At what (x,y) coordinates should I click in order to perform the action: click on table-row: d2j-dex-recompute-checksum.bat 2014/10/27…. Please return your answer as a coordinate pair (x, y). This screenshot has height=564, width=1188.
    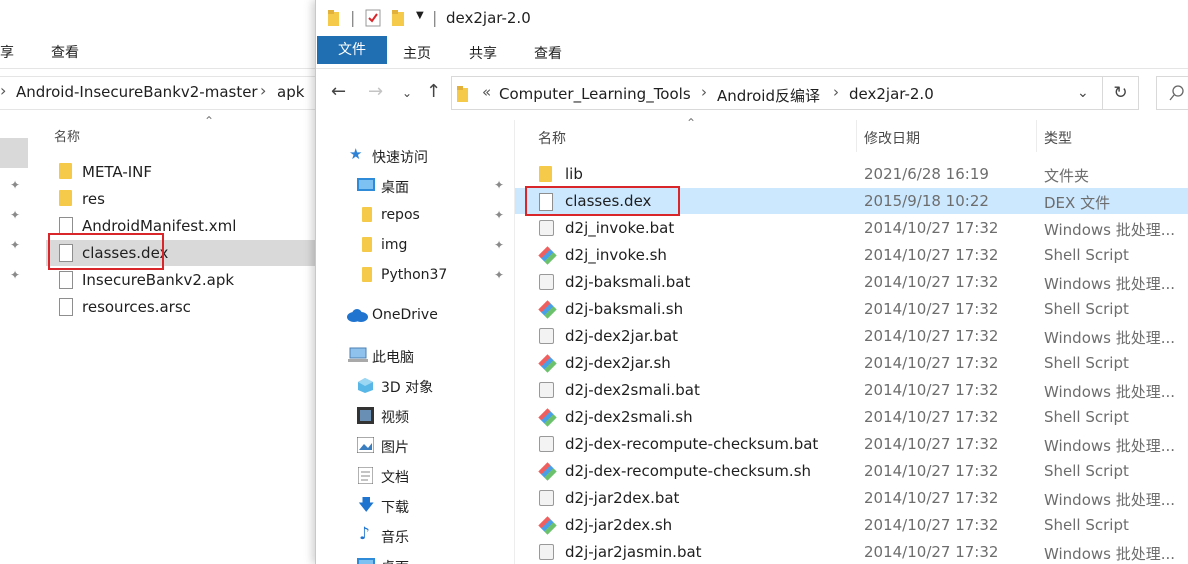
    Looking at the image, I should click on (851, 444).